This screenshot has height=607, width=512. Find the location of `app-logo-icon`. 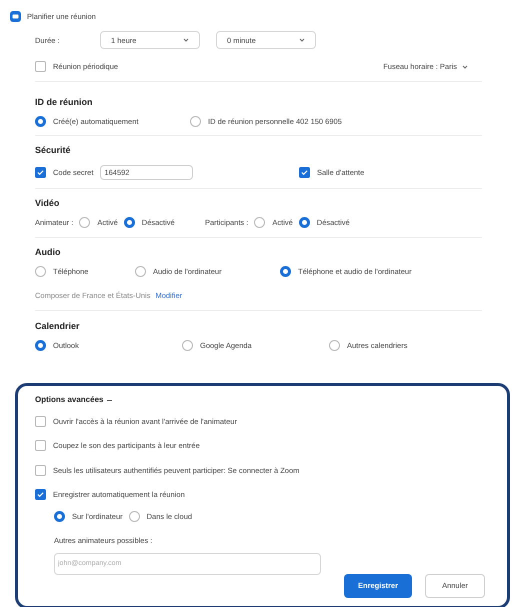

app-logo-icon is located at coordinates (15, 16).